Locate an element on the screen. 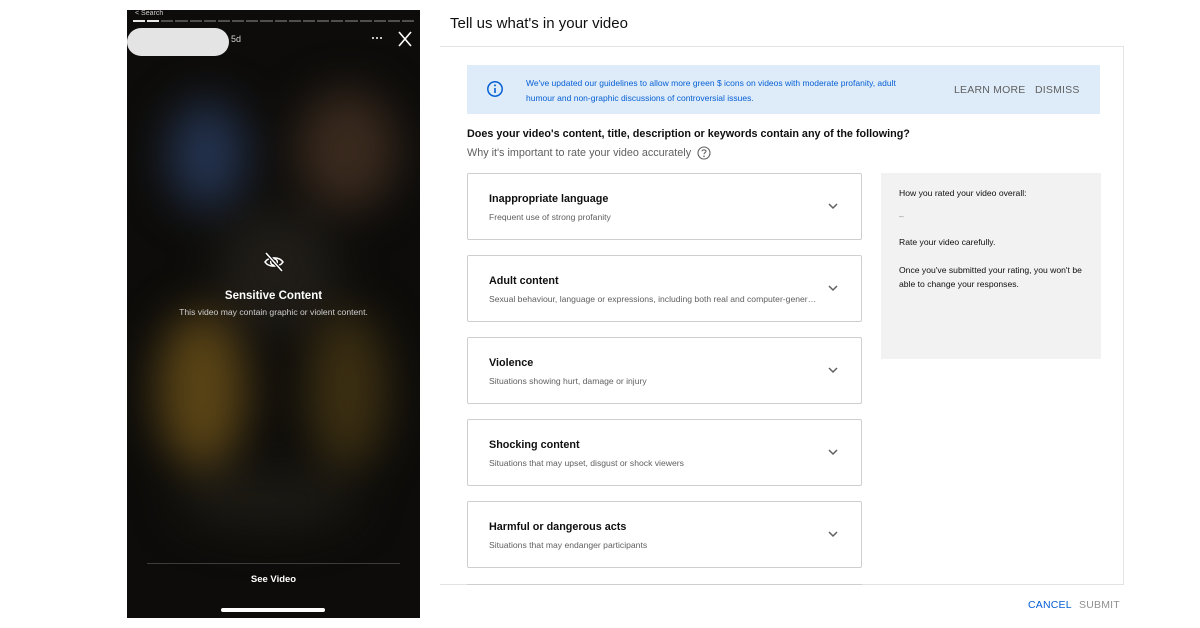 Image resolution: width=1200 pixels, height=628 pixels. sensitive-content-title: Sensitive Content is located at coordinates (273, 296).